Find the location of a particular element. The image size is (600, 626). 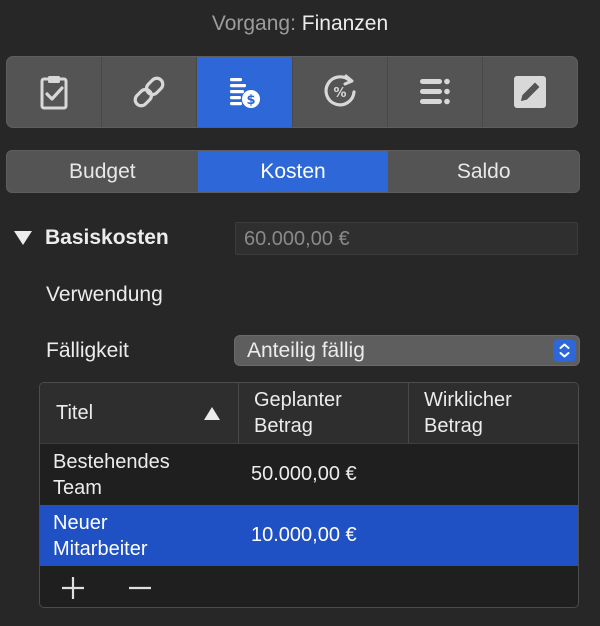

basiskosten-field: 60.000,00 € is located at coordinates (406, 238).